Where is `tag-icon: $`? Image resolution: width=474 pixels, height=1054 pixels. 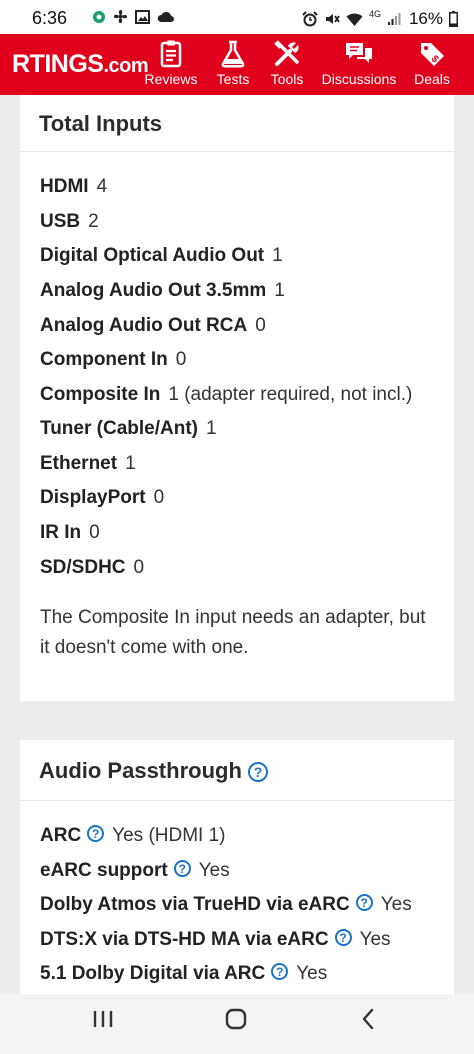
tag-icon: $ is located at coordinates (432, 54).